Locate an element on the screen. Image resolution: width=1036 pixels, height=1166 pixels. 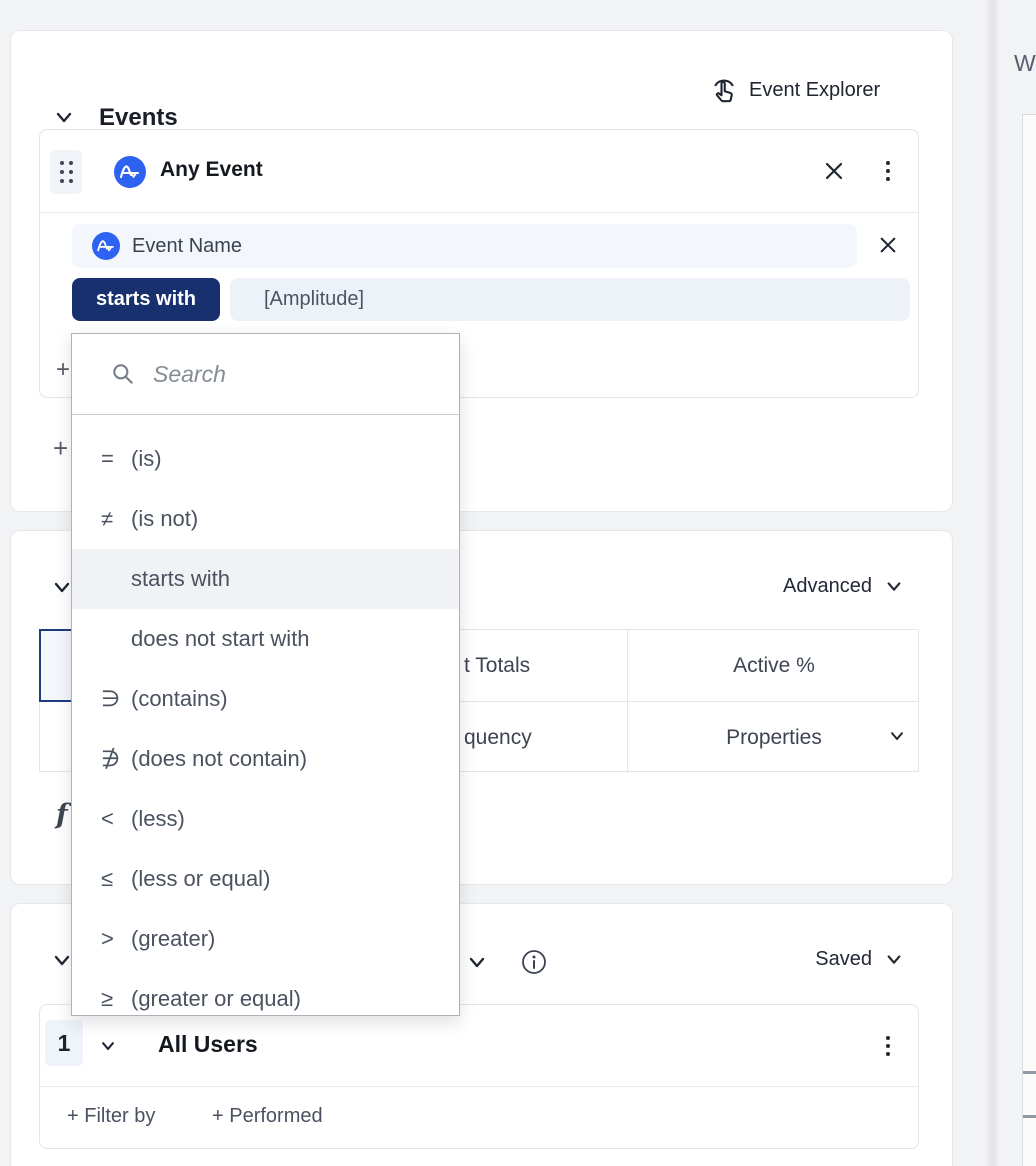
formula-icon: f is located at coordinates (62, 814).